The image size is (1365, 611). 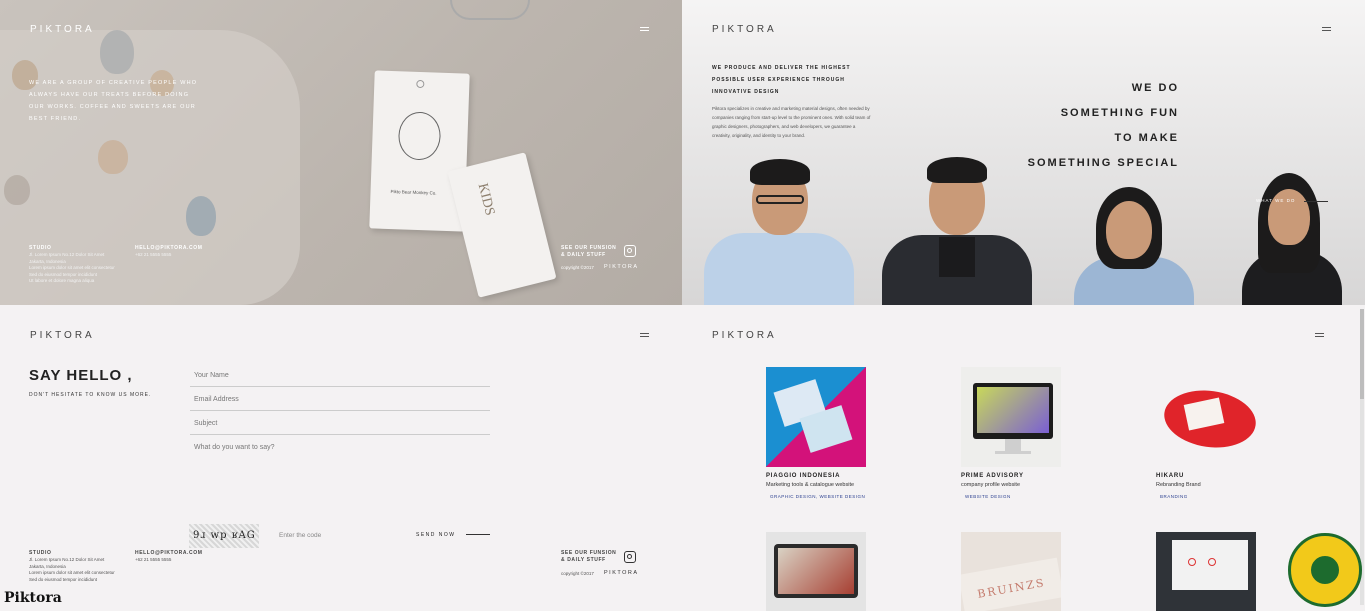 What do you see at coordinates (224, 536) in the screenshot?
I see `captcha-image: 9ɹ wp ʁAG` at bounding box center [224, 536].